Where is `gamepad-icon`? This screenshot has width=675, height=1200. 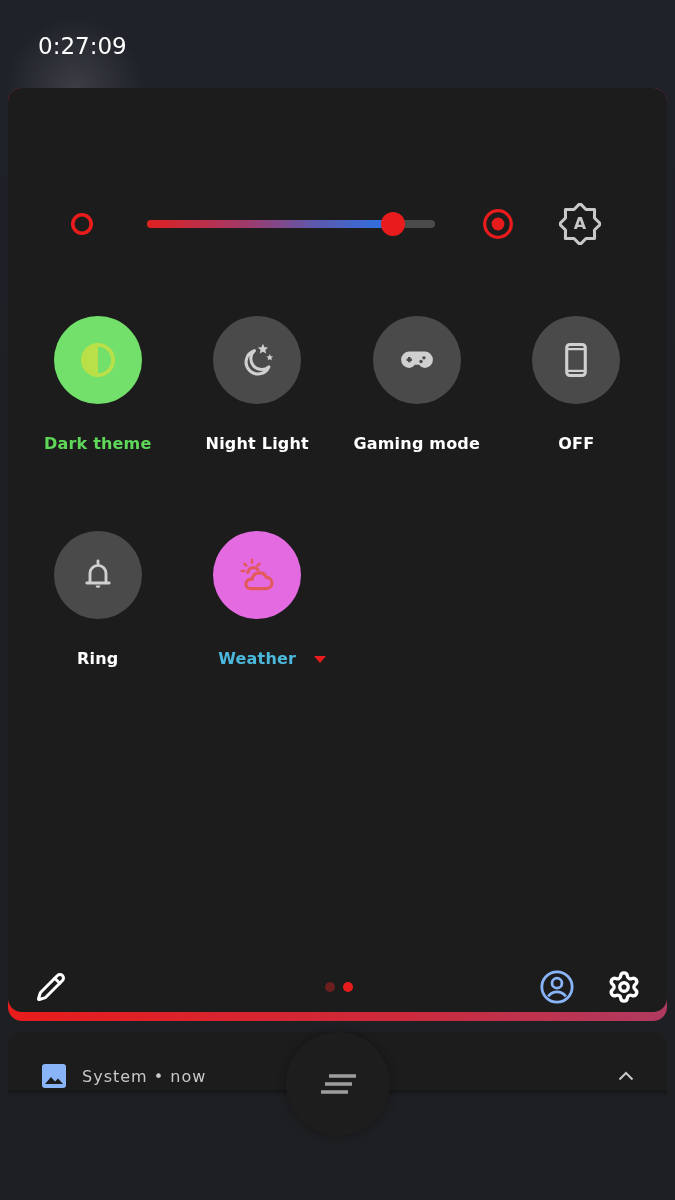
gamepad-icon is located at coordinates (416, 360).